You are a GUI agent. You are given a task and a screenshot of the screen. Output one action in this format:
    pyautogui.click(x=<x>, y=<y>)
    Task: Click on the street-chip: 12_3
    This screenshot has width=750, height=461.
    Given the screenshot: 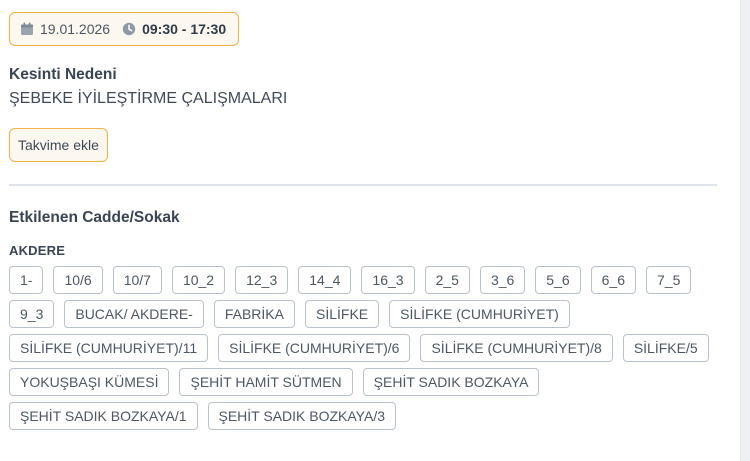 What is the action you would take?
    pyautogui.click(x=262, y=280)
    